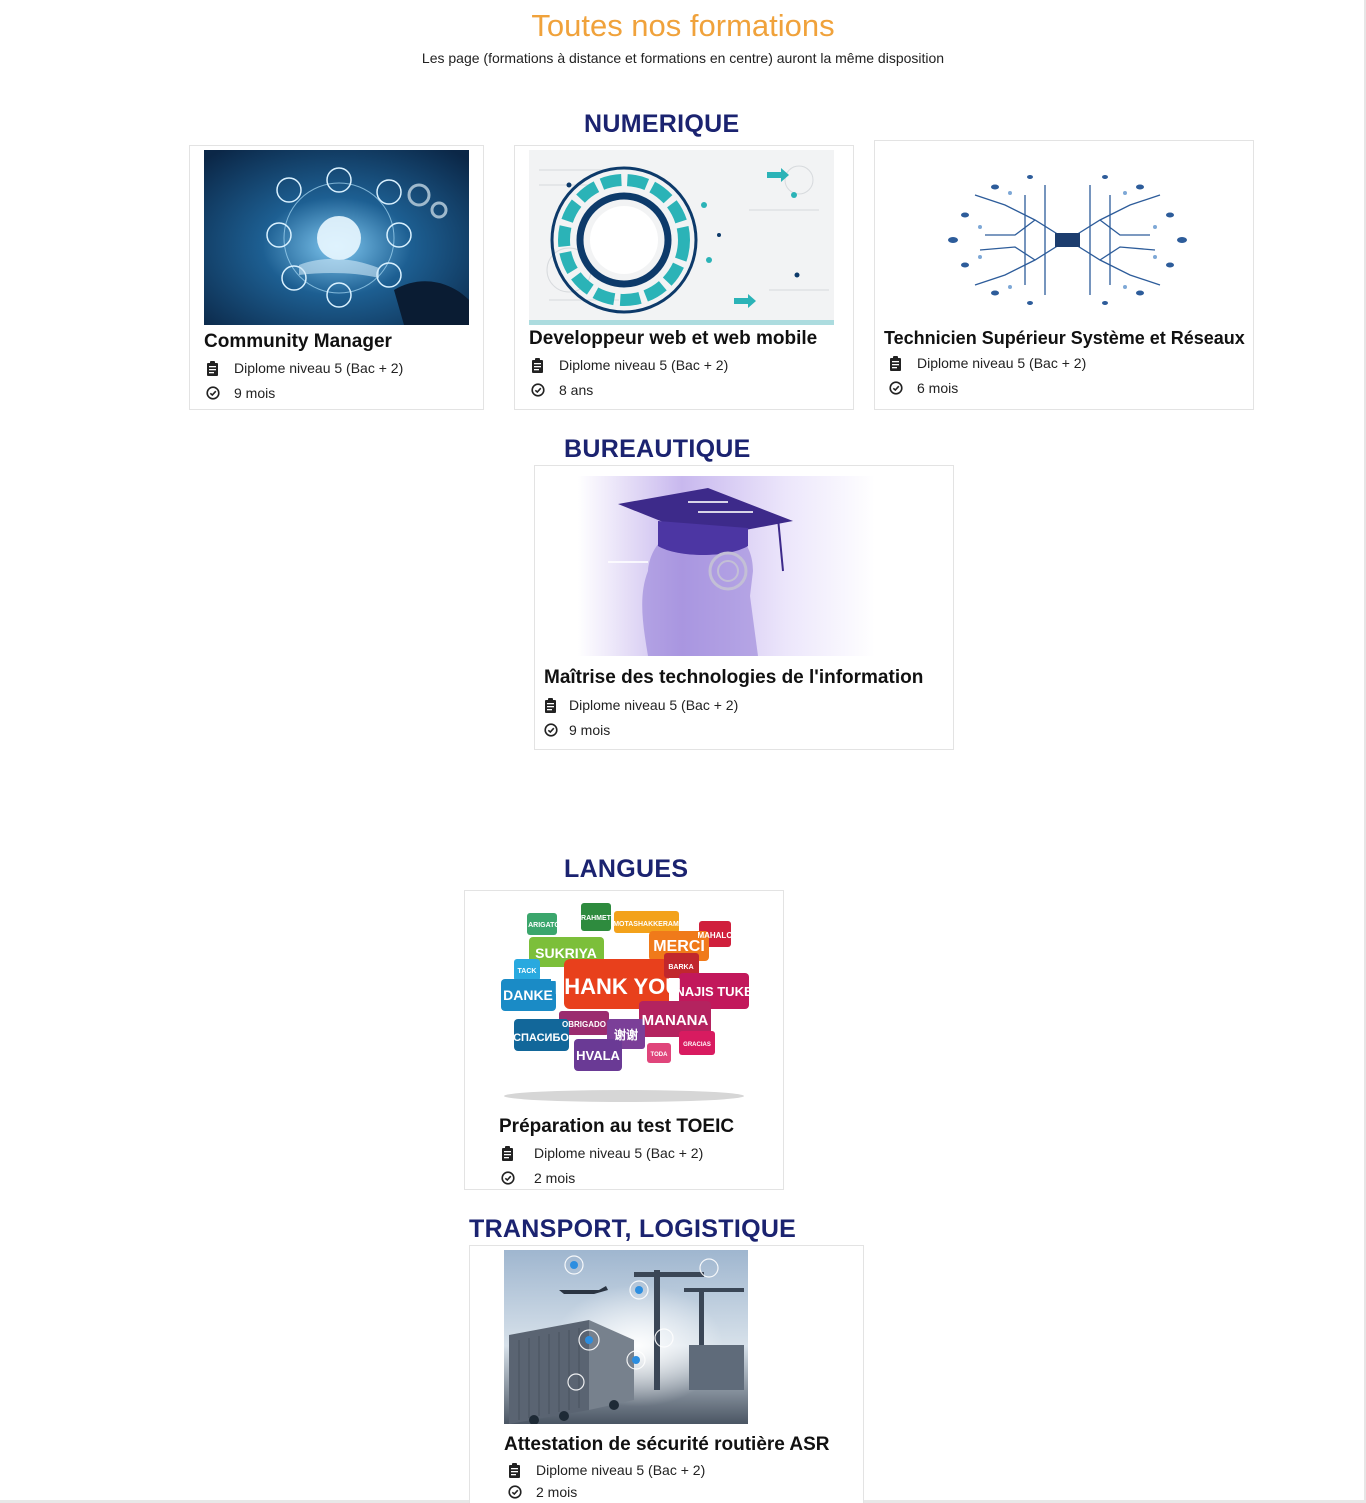 This screenshot has height=1503, width=1366. I want to click on course-image-tech-circle, so click(681, 237).